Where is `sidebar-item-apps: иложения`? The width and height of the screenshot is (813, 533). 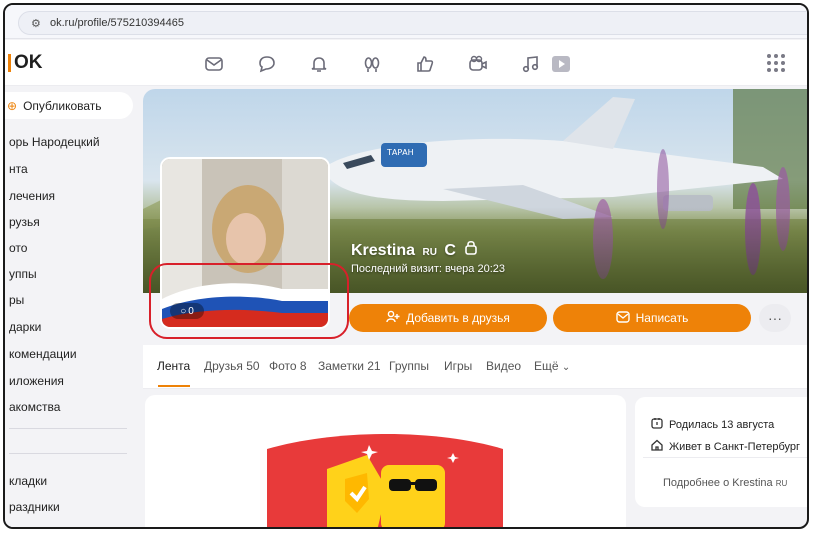 sidebar-item-apps: иложения is located at coordinates (36, 381).